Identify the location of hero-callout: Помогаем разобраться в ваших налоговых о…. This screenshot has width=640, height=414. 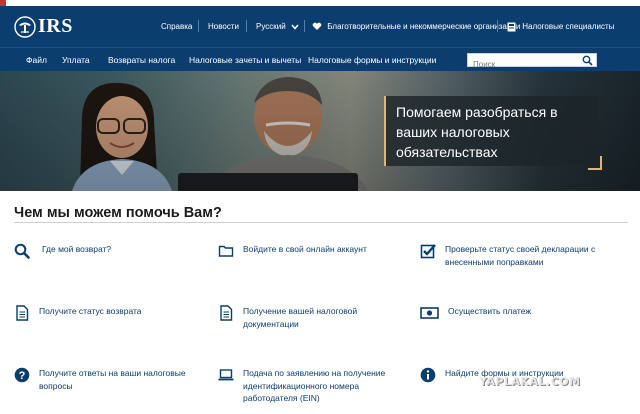
(493, 133).